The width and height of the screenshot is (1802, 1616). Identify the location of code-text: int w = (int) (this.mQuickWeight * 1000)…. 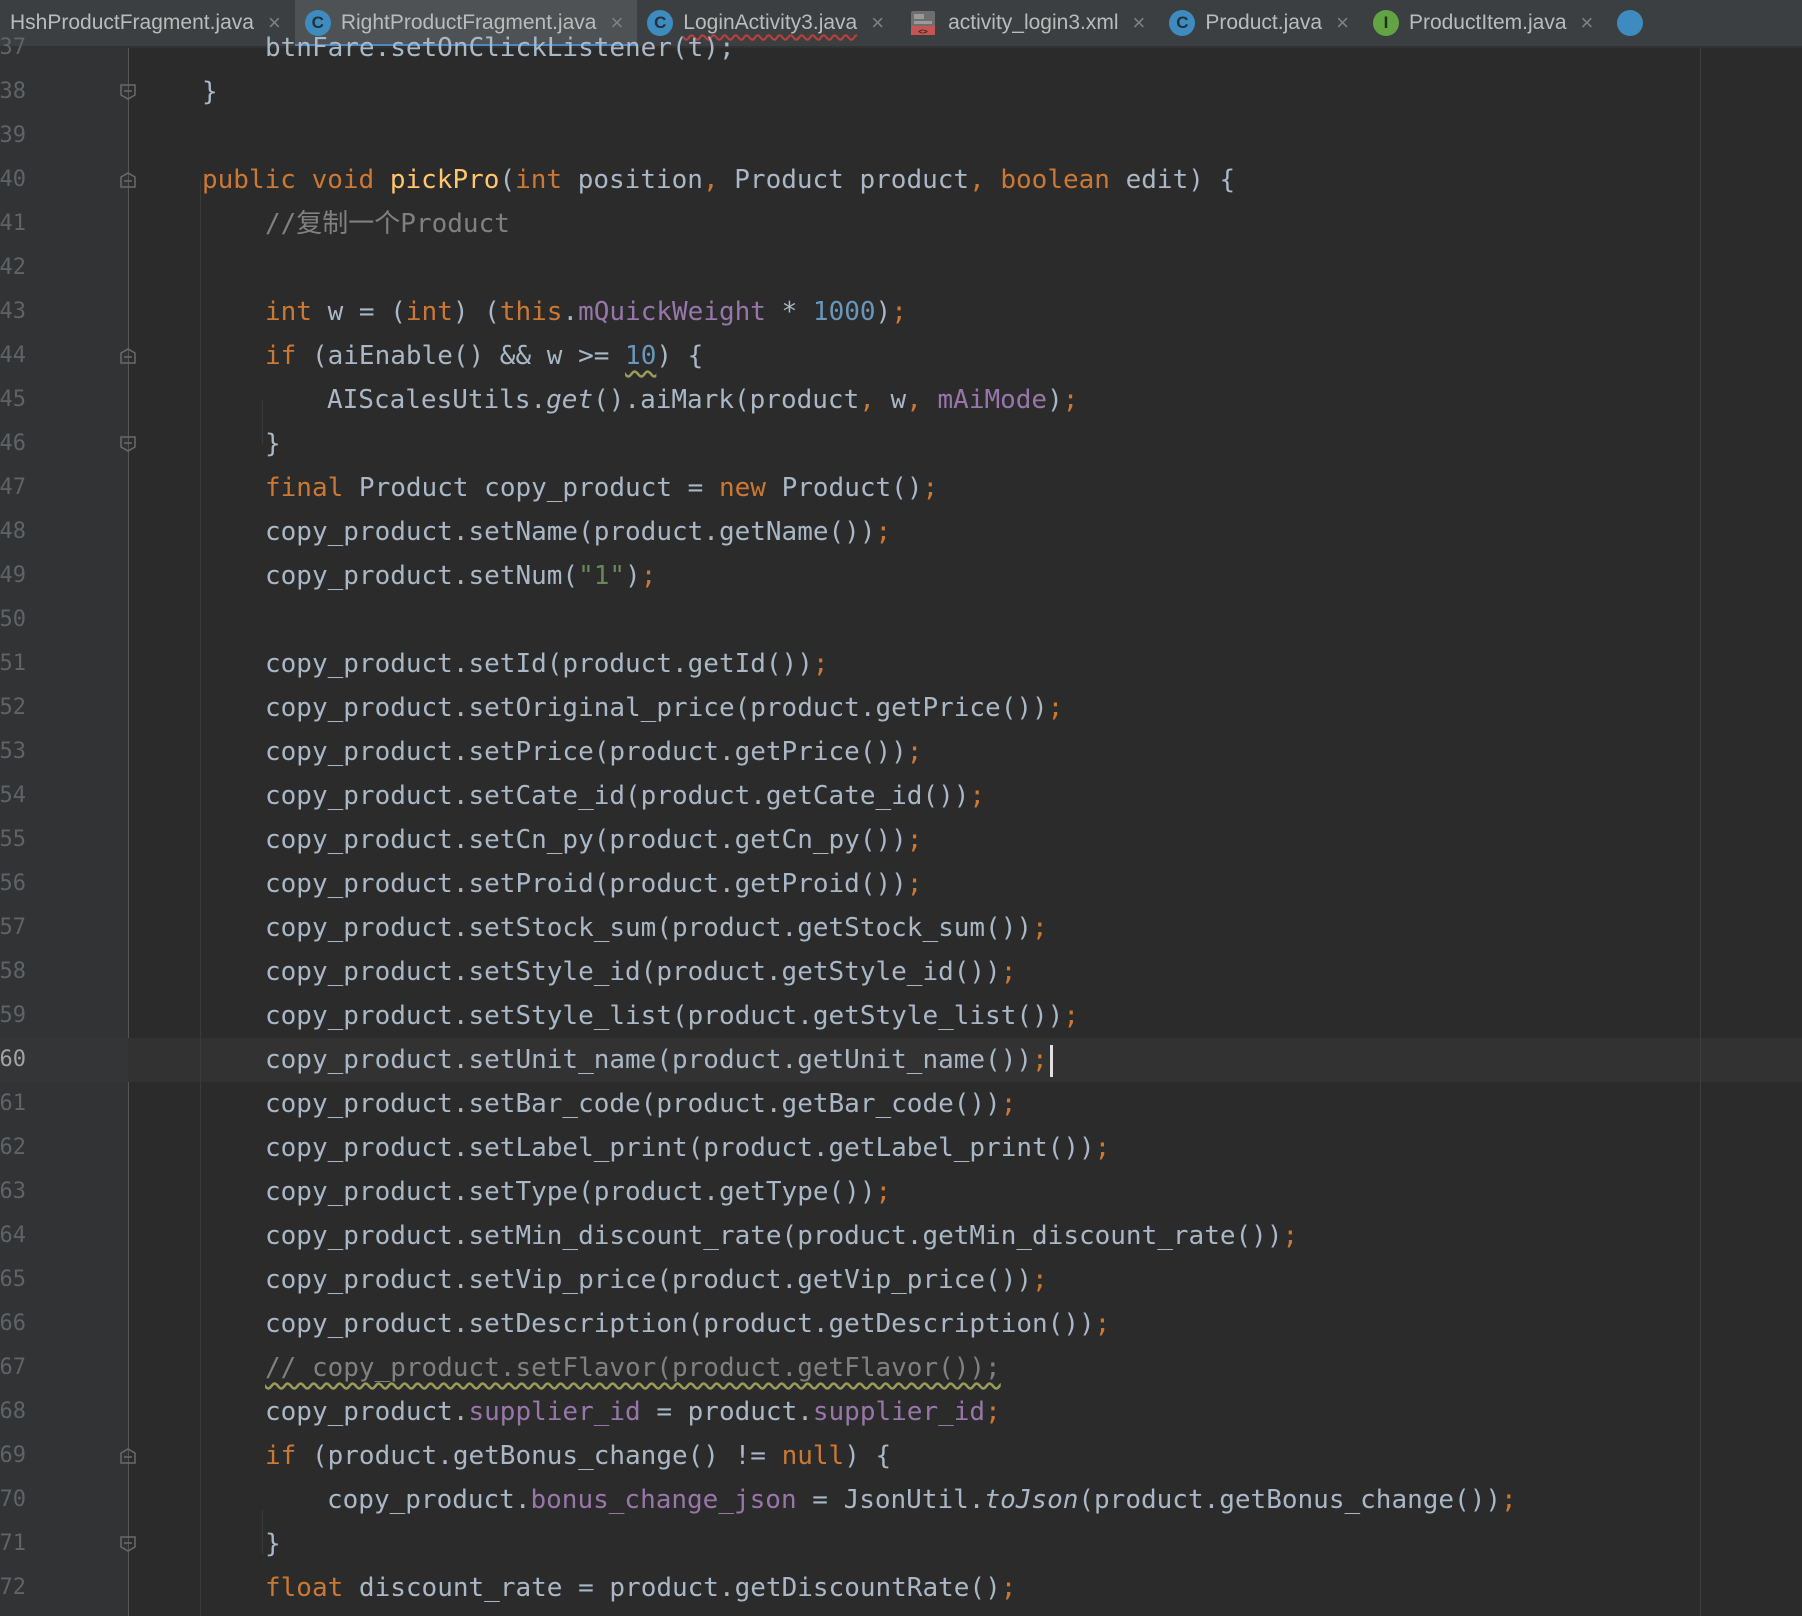
(586, 312).